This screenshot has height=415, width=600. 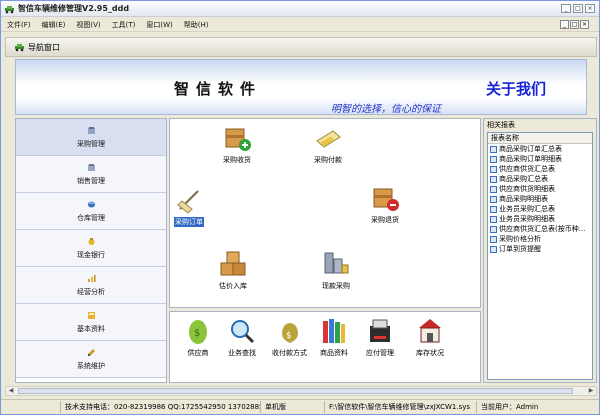 What do you see at coordinates (336, 270) in the screenshot?
I see `cash-purchase-item: 现款采购` at bounding box center [336, 270].